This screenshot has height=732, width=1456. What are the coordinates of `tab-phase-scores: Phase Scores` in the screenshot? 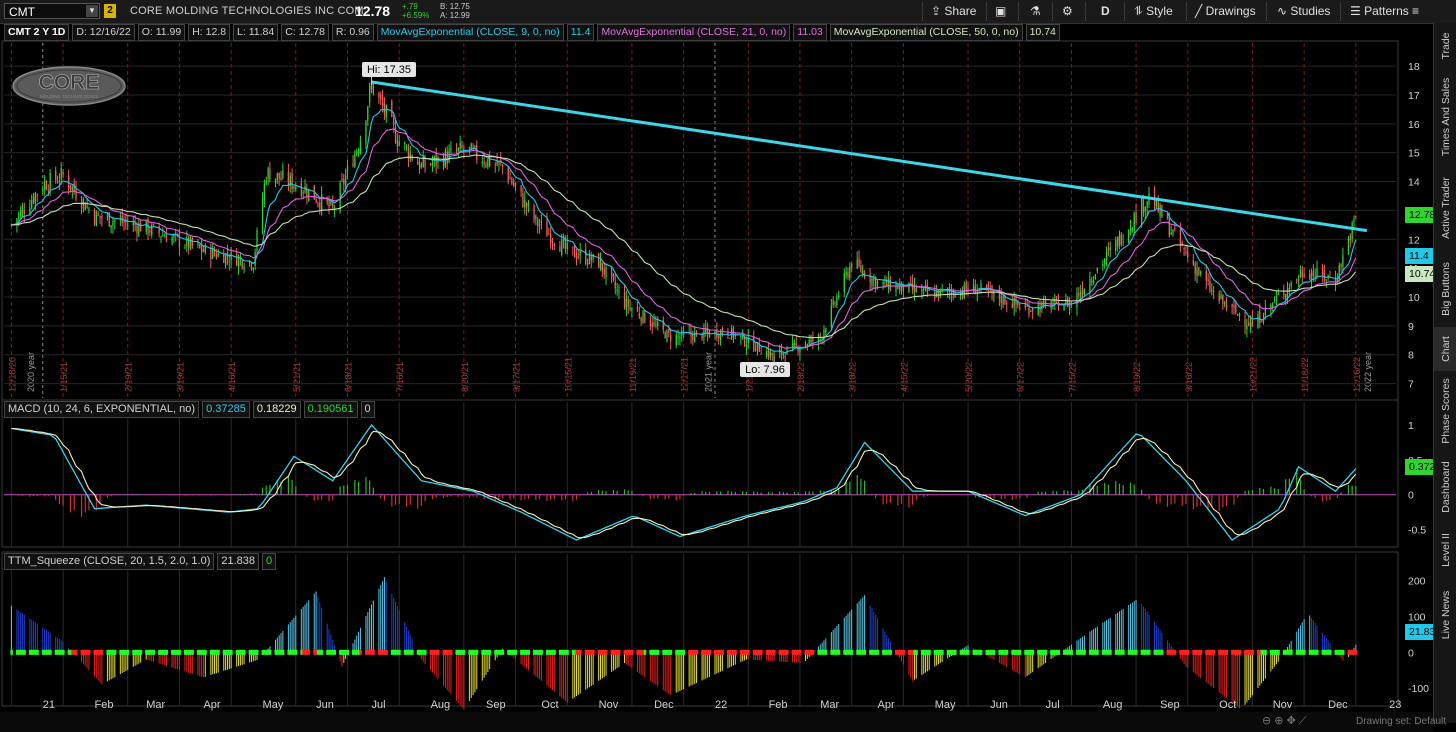 It's located at (1445, 411).